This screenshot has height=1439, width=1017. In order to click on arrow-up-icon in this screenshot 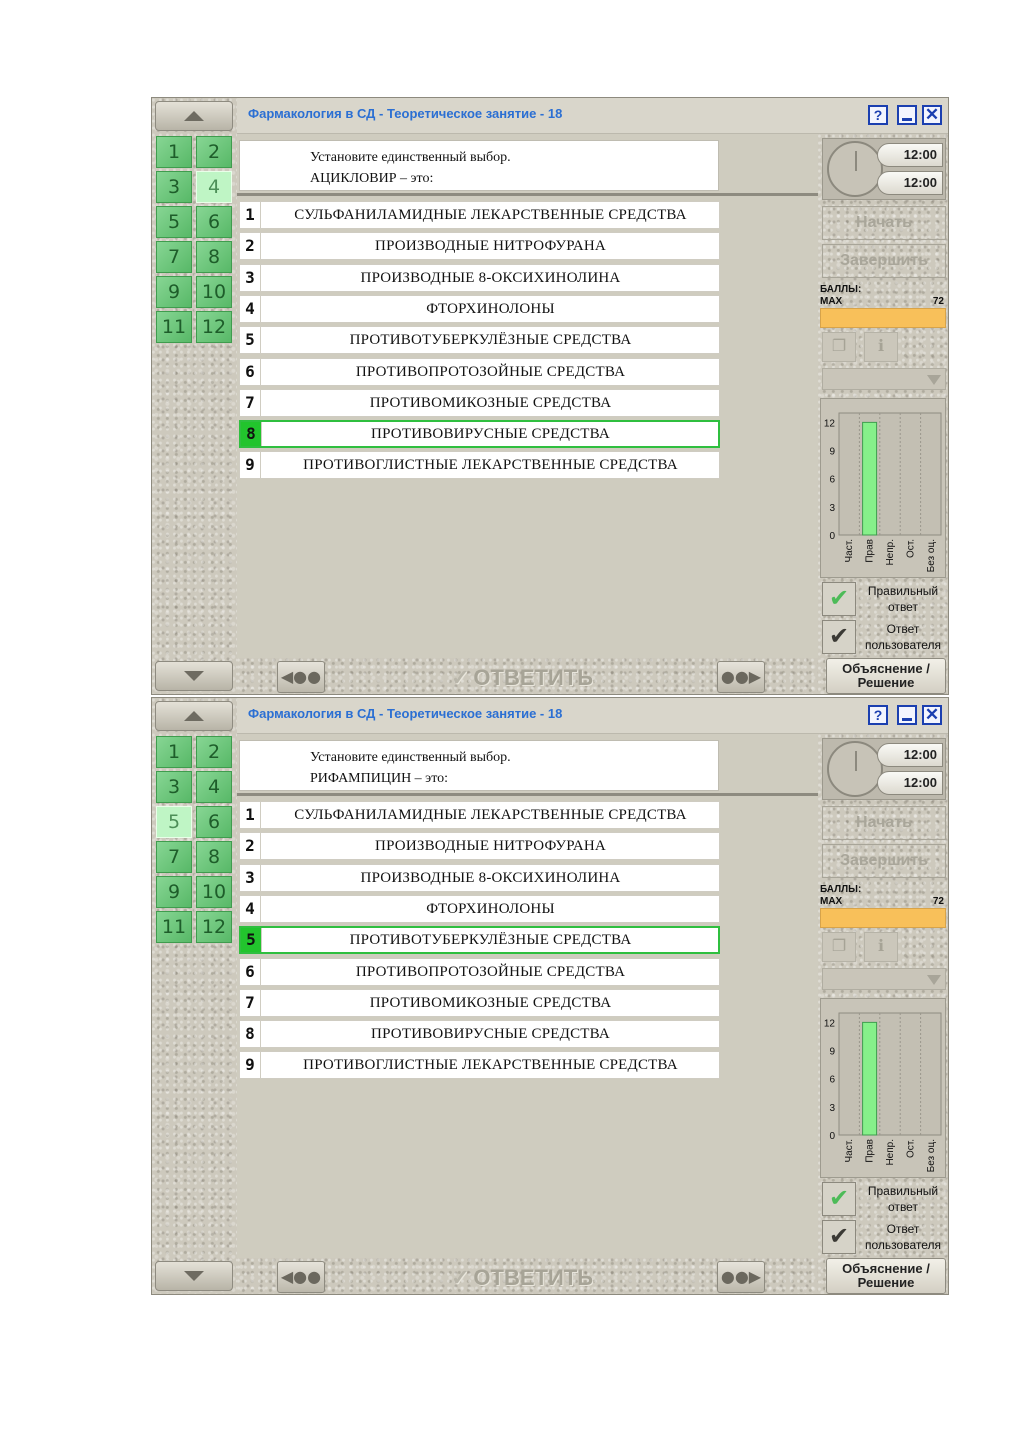, I will do `click(194, 116)`.